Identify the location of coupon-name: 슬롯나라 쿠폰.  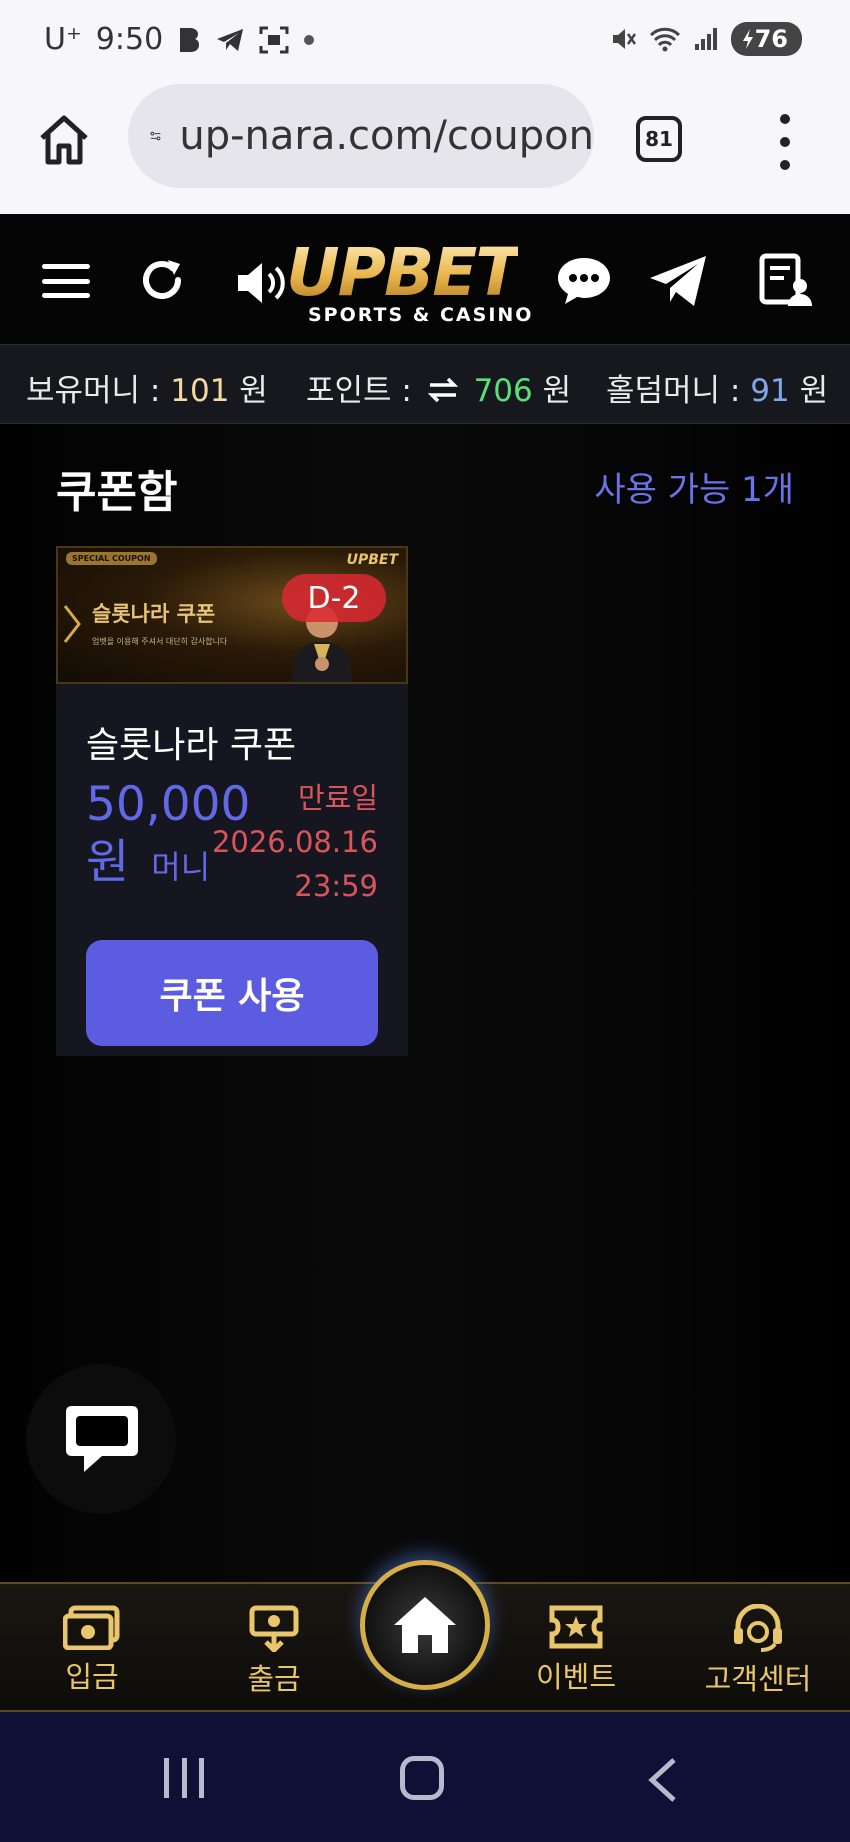
(191, 745).